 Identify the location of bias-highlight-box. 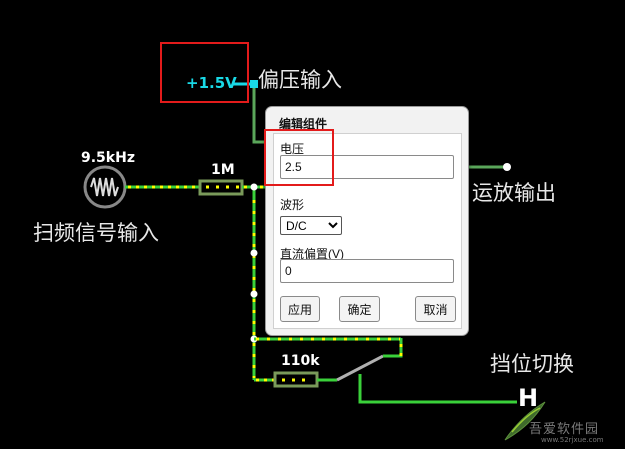
(204, 72).